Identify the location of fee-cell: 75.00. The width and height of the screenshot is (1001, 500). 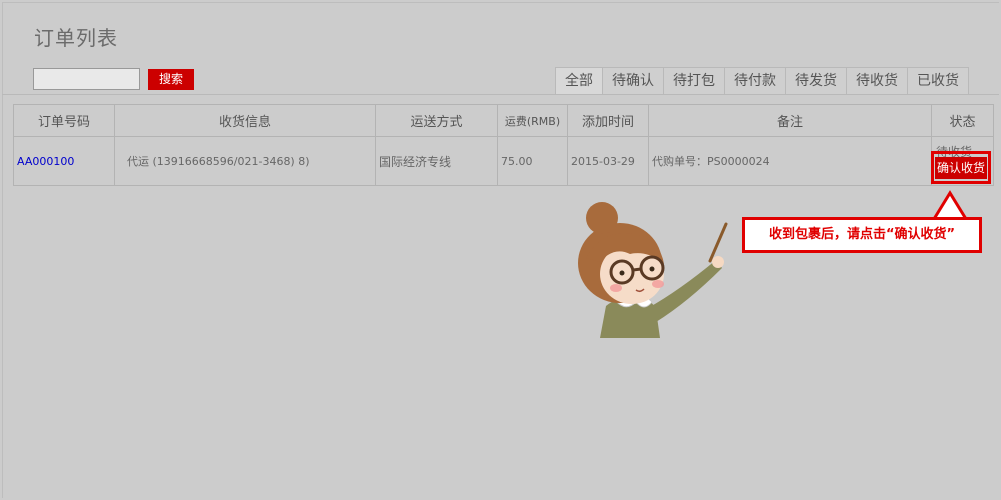
(532, 161).